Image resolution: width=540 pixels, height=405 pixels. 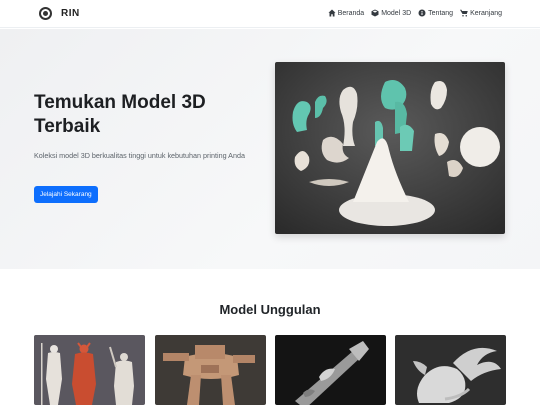 I want to click on navbar: RIN Beranda Model 3D Tentang Keranjang, so click(x=270, y=14).